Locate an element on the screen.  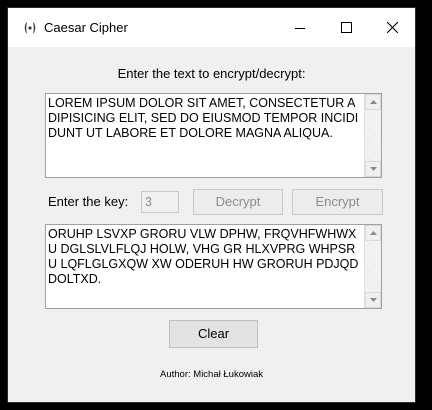
input-scrollbar is located at coordinates (372, 135).